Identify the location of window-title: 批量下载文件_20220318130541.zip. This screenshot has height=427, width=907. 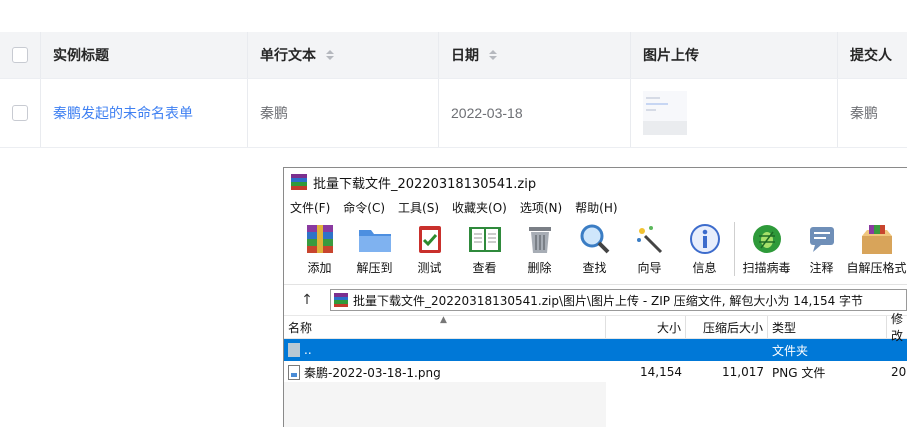
(425, 184).